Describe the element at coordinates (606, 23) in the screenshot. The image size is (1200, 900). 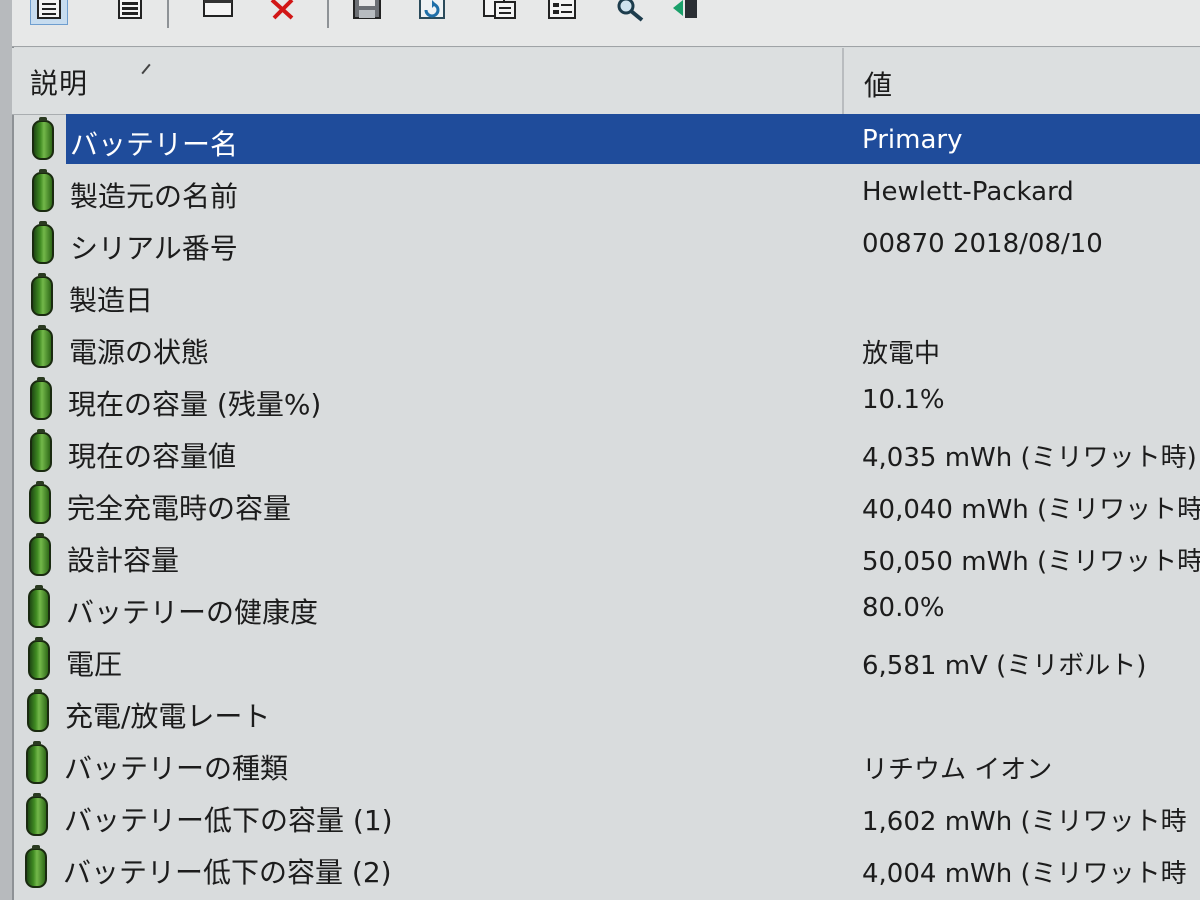
I see `toolbar` at that location.